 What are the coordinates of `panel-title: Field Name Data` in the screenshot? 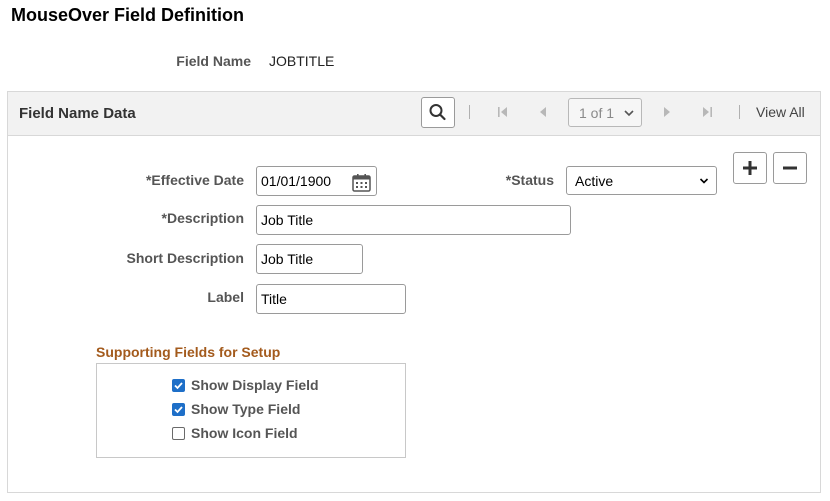 It's located at (77, 113).